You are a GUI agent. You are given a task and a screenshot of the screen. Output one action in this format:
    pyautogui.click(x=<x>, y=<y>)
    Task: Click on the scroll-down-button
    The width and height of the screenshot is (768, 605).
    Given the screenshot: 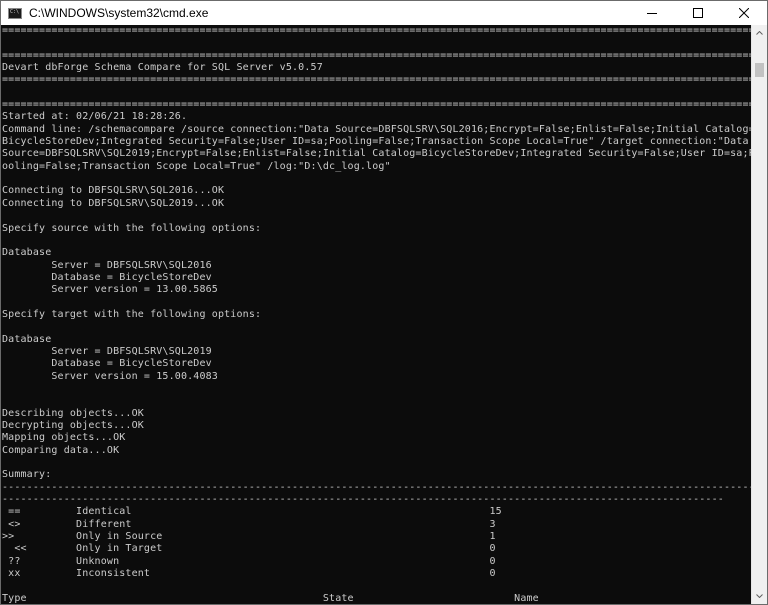 What is the action you would take?
    pyautogui.click(x=759, y=596)
    